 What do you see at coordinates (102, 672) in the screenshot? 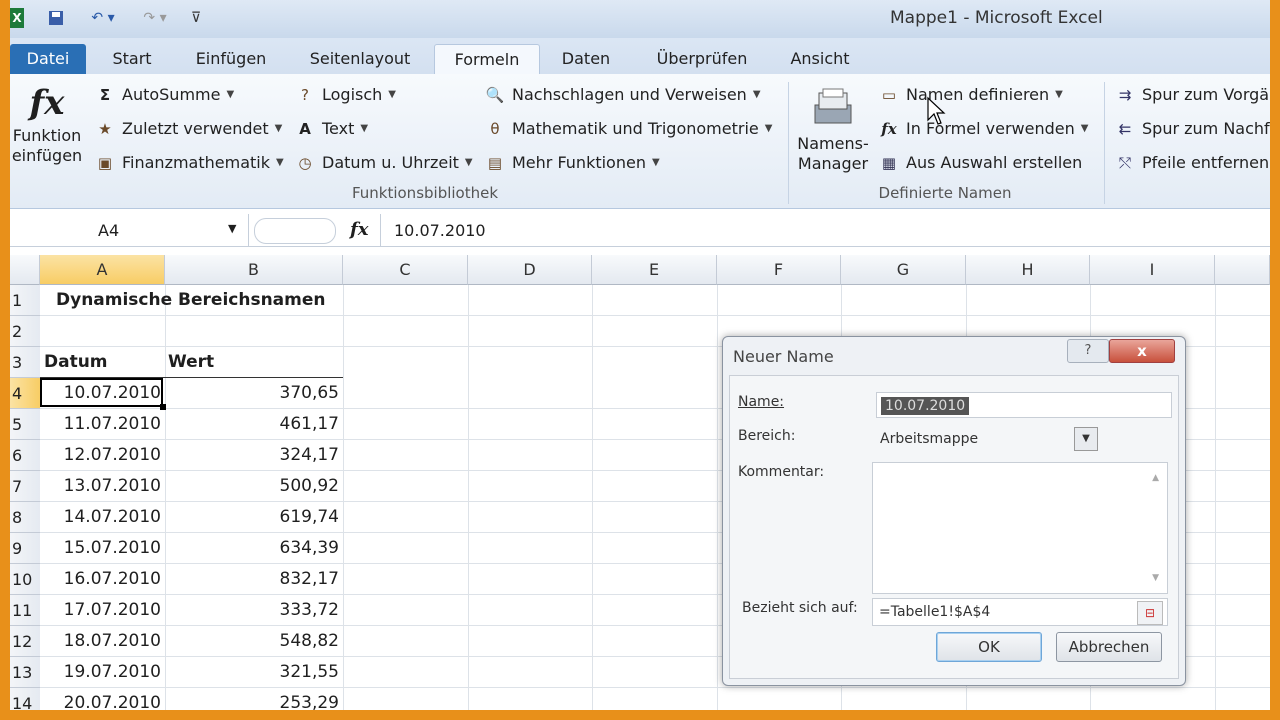
I see `date-cell: 19.07.2010` at bounding box center [102, 672].